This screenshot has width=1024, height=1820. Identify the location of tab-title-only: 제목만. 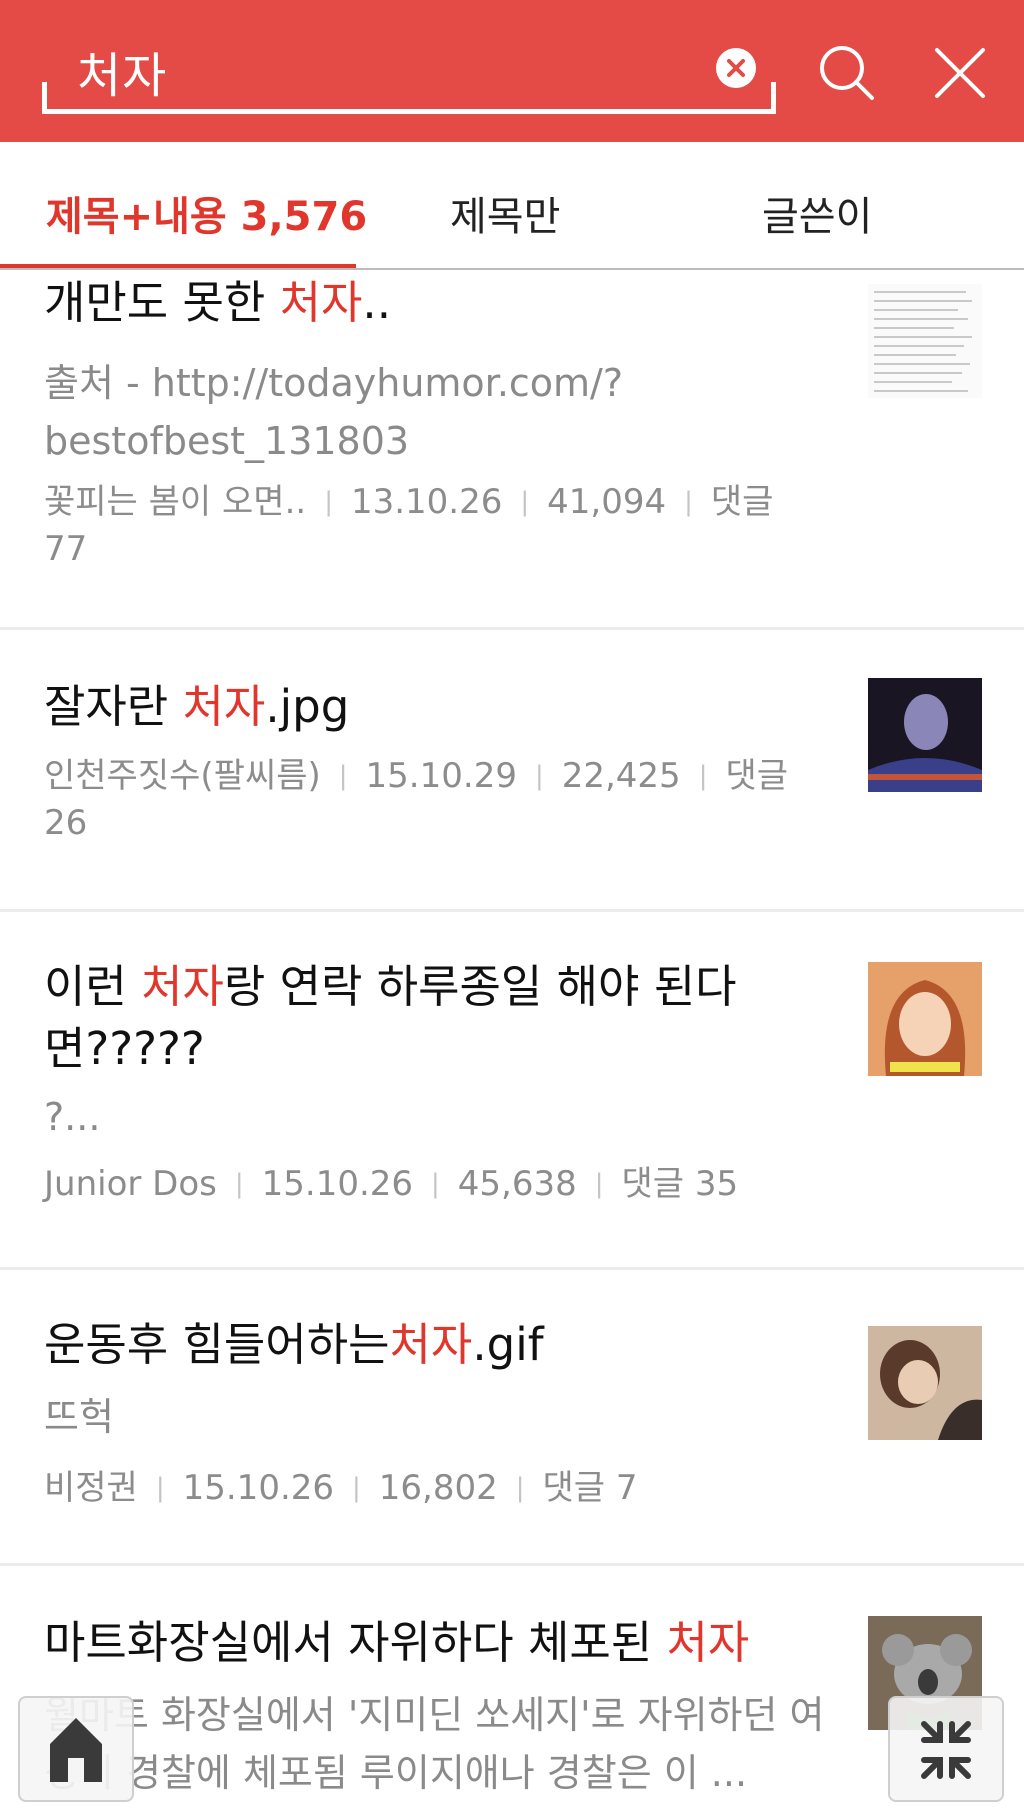
(505, 213).